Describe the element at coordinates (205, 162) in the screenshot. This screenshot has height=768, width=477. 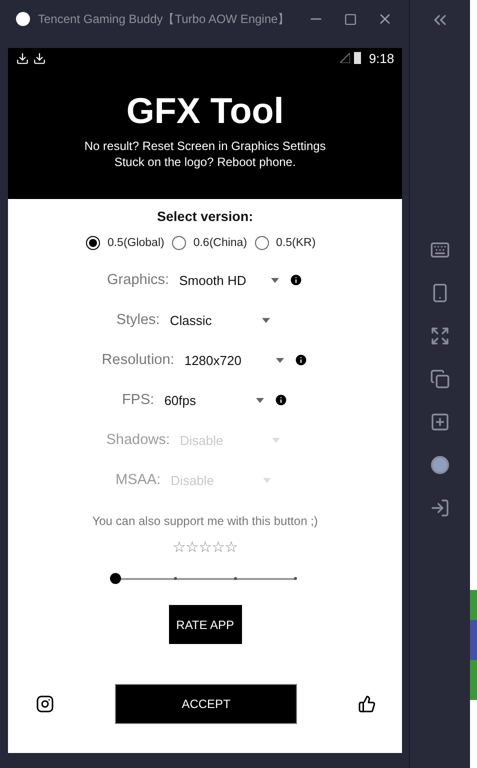
I see `header-hint: Stuck on the logo? Reboot phone.` at that location.